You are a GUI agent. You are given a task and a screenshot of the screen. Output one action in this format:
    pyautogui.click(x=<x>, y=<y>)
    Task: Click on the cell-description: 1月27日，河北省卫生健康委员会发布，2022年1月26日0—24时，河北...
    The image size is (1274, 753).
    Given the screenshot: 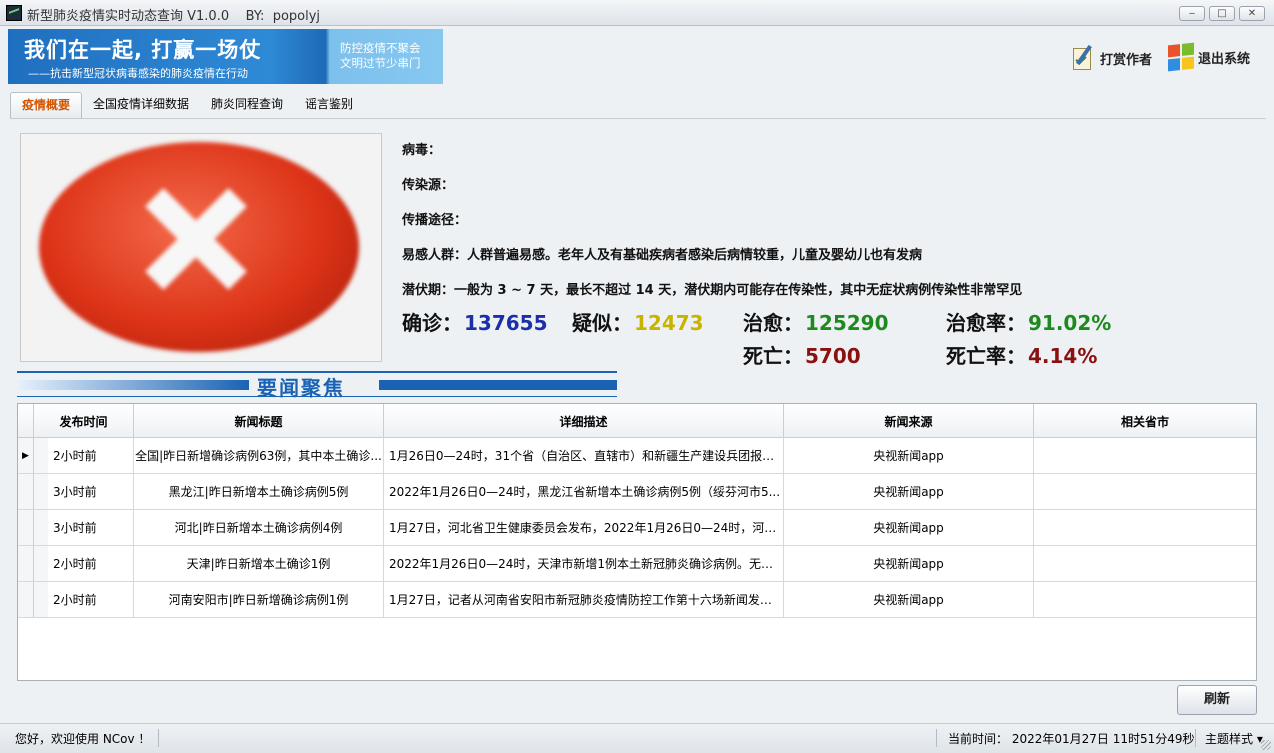 What is the action you would take?
    pyautogui.click(x=584, y=527)
    